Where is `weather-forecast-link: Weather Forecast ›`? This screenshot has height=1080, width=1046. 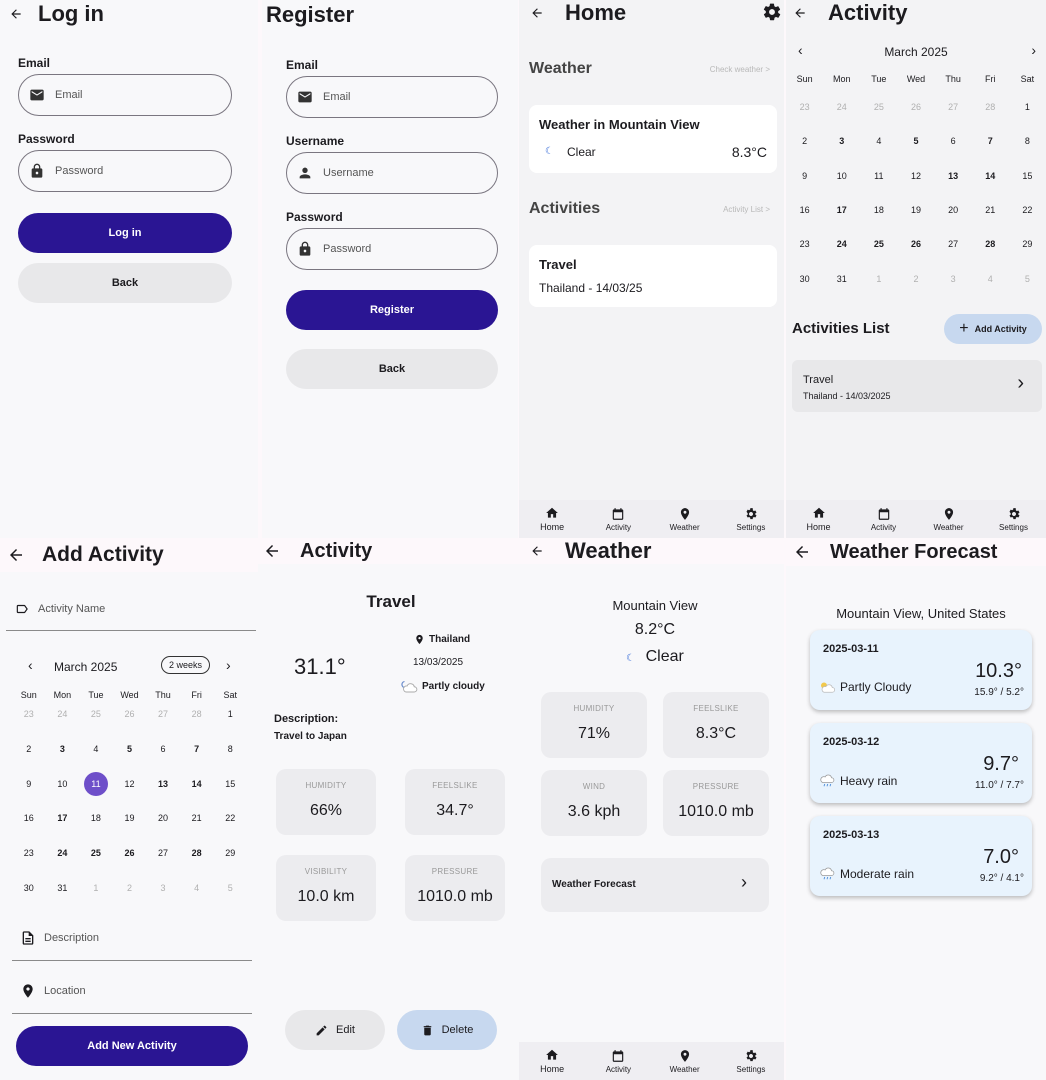
weather-forecast-link: Weather Forecast › is located at coordinates (655, 885).